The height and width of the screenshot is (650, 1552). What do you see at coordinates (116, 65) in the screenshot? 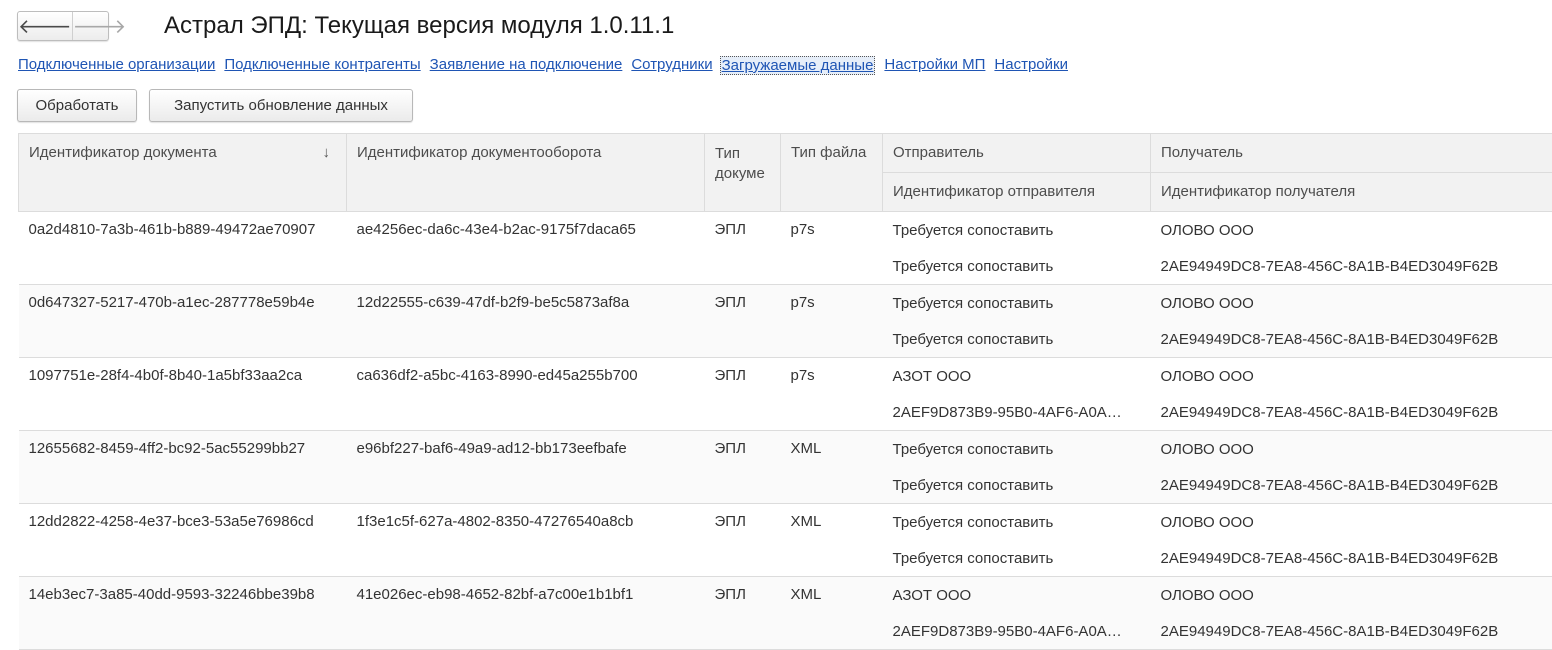
I see `link-connected-organizations: Подключенные организации` at bounding box center [116, 65].